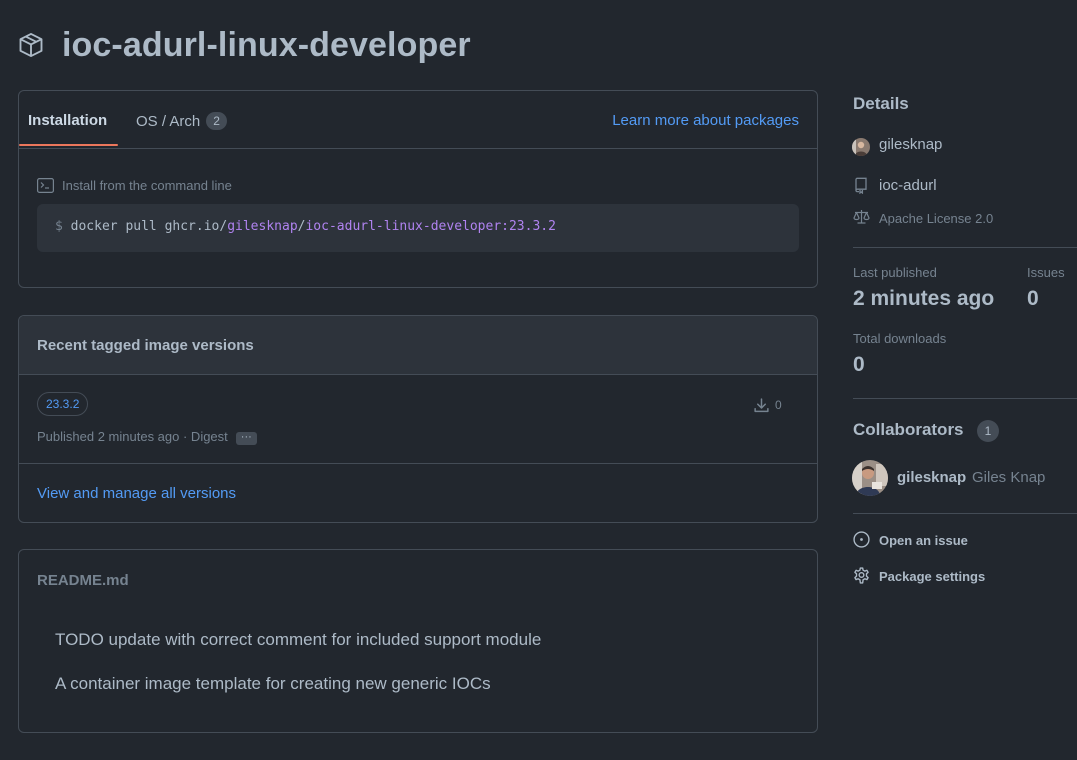 The image size is (1077, 760). Describe the element at coordinates (924, 298) in the screenshot. I see `last-published-value: 2 minutes ago` at that location.